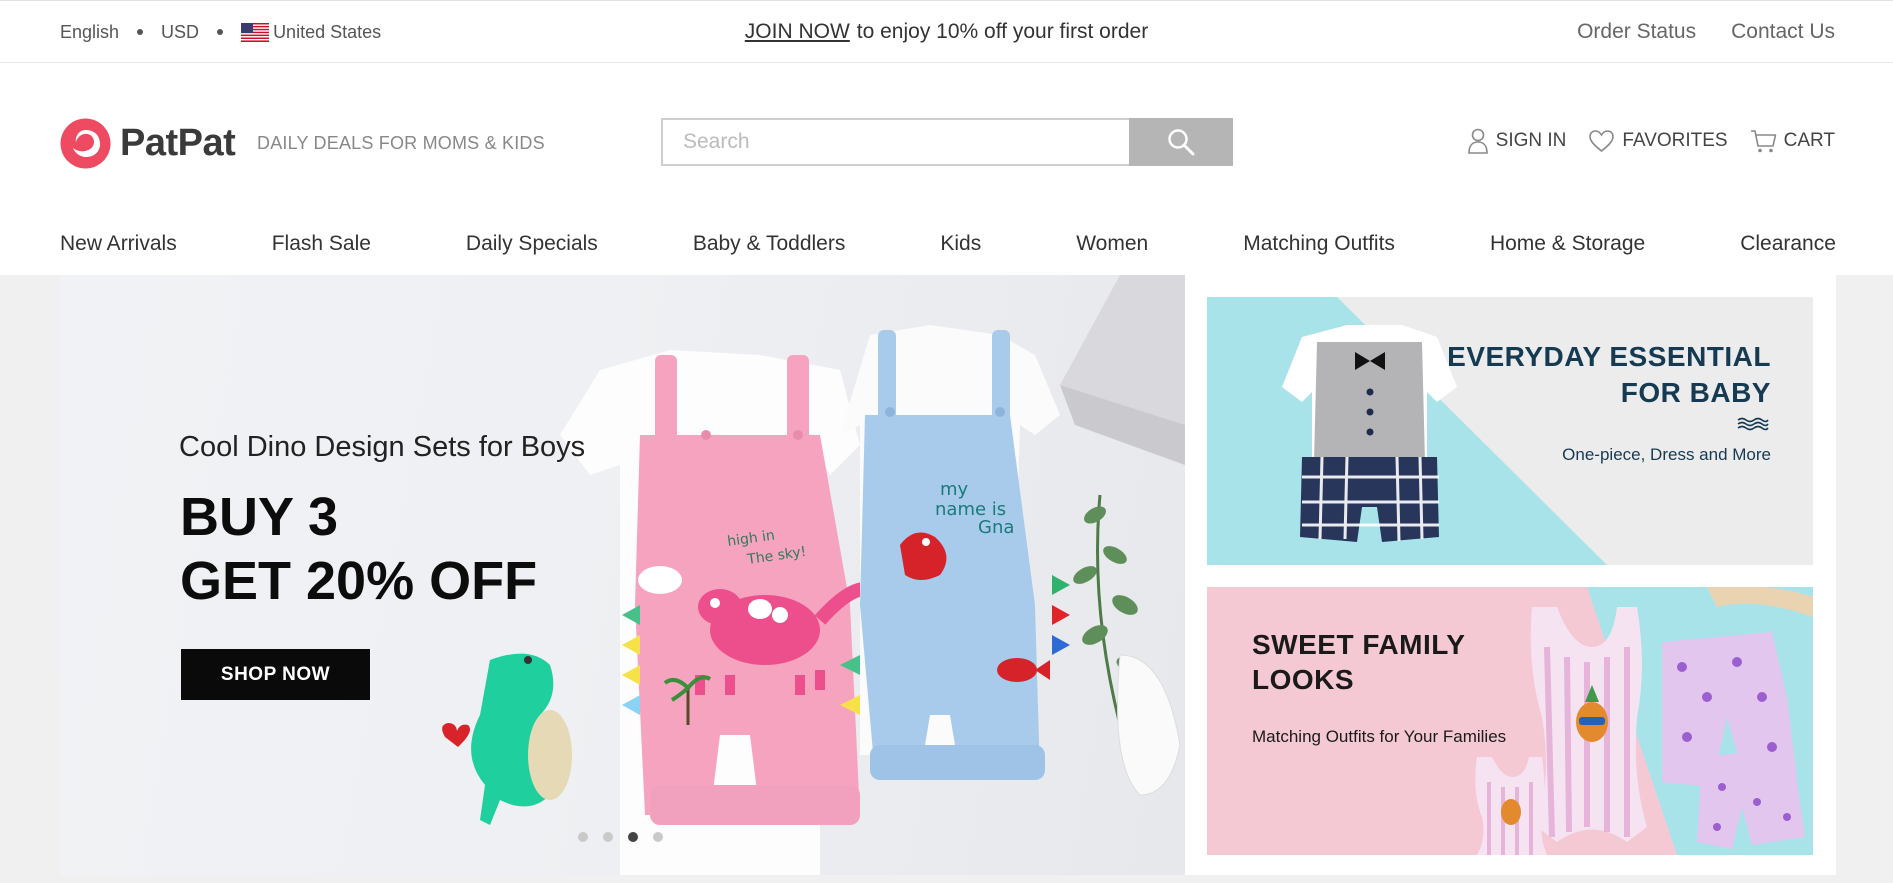  I want to click on us-flag-icon, so click(255, 32).